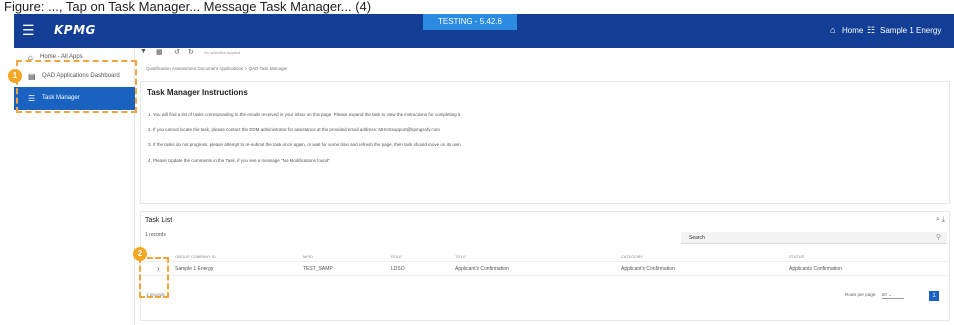  What do you see at coordinates (194, 269) in the screenshot?
I see `cell-group-company: Sample 1 Energy` at bounding box center [194, 269].